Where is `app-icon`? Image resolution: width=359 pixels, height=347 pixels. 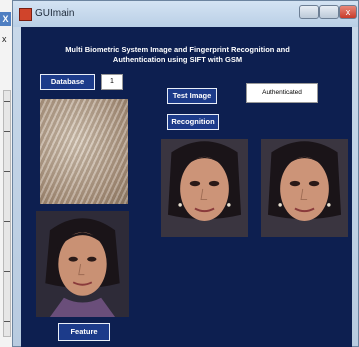 app-icon is located at coordinates (25, 14).